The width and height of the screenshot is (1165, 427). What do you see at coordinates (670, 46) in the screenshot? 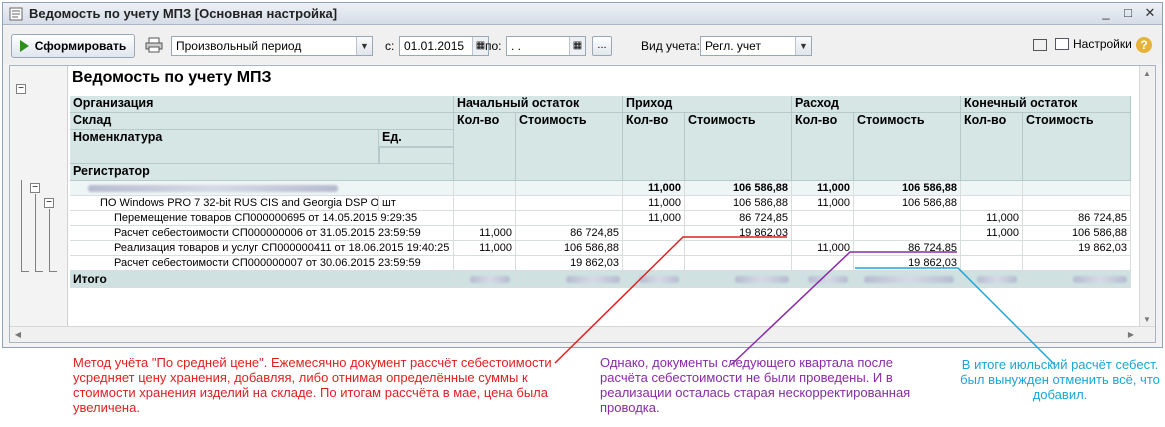
I see `account-type-label: Вид учета:` at bounding box center [670, 46].